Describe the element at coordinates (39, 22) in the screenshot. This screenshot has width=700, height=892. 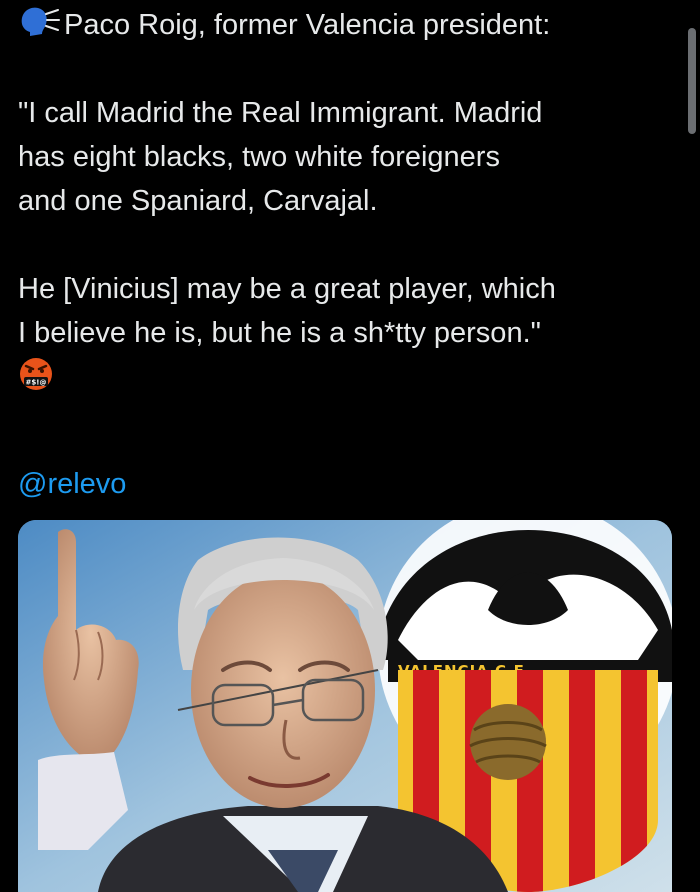
I see `speaking-head-icon` at that location.